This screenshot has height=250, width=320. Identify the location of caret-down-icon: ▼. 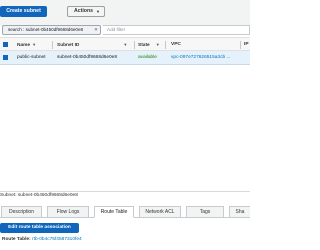
(98, 11).